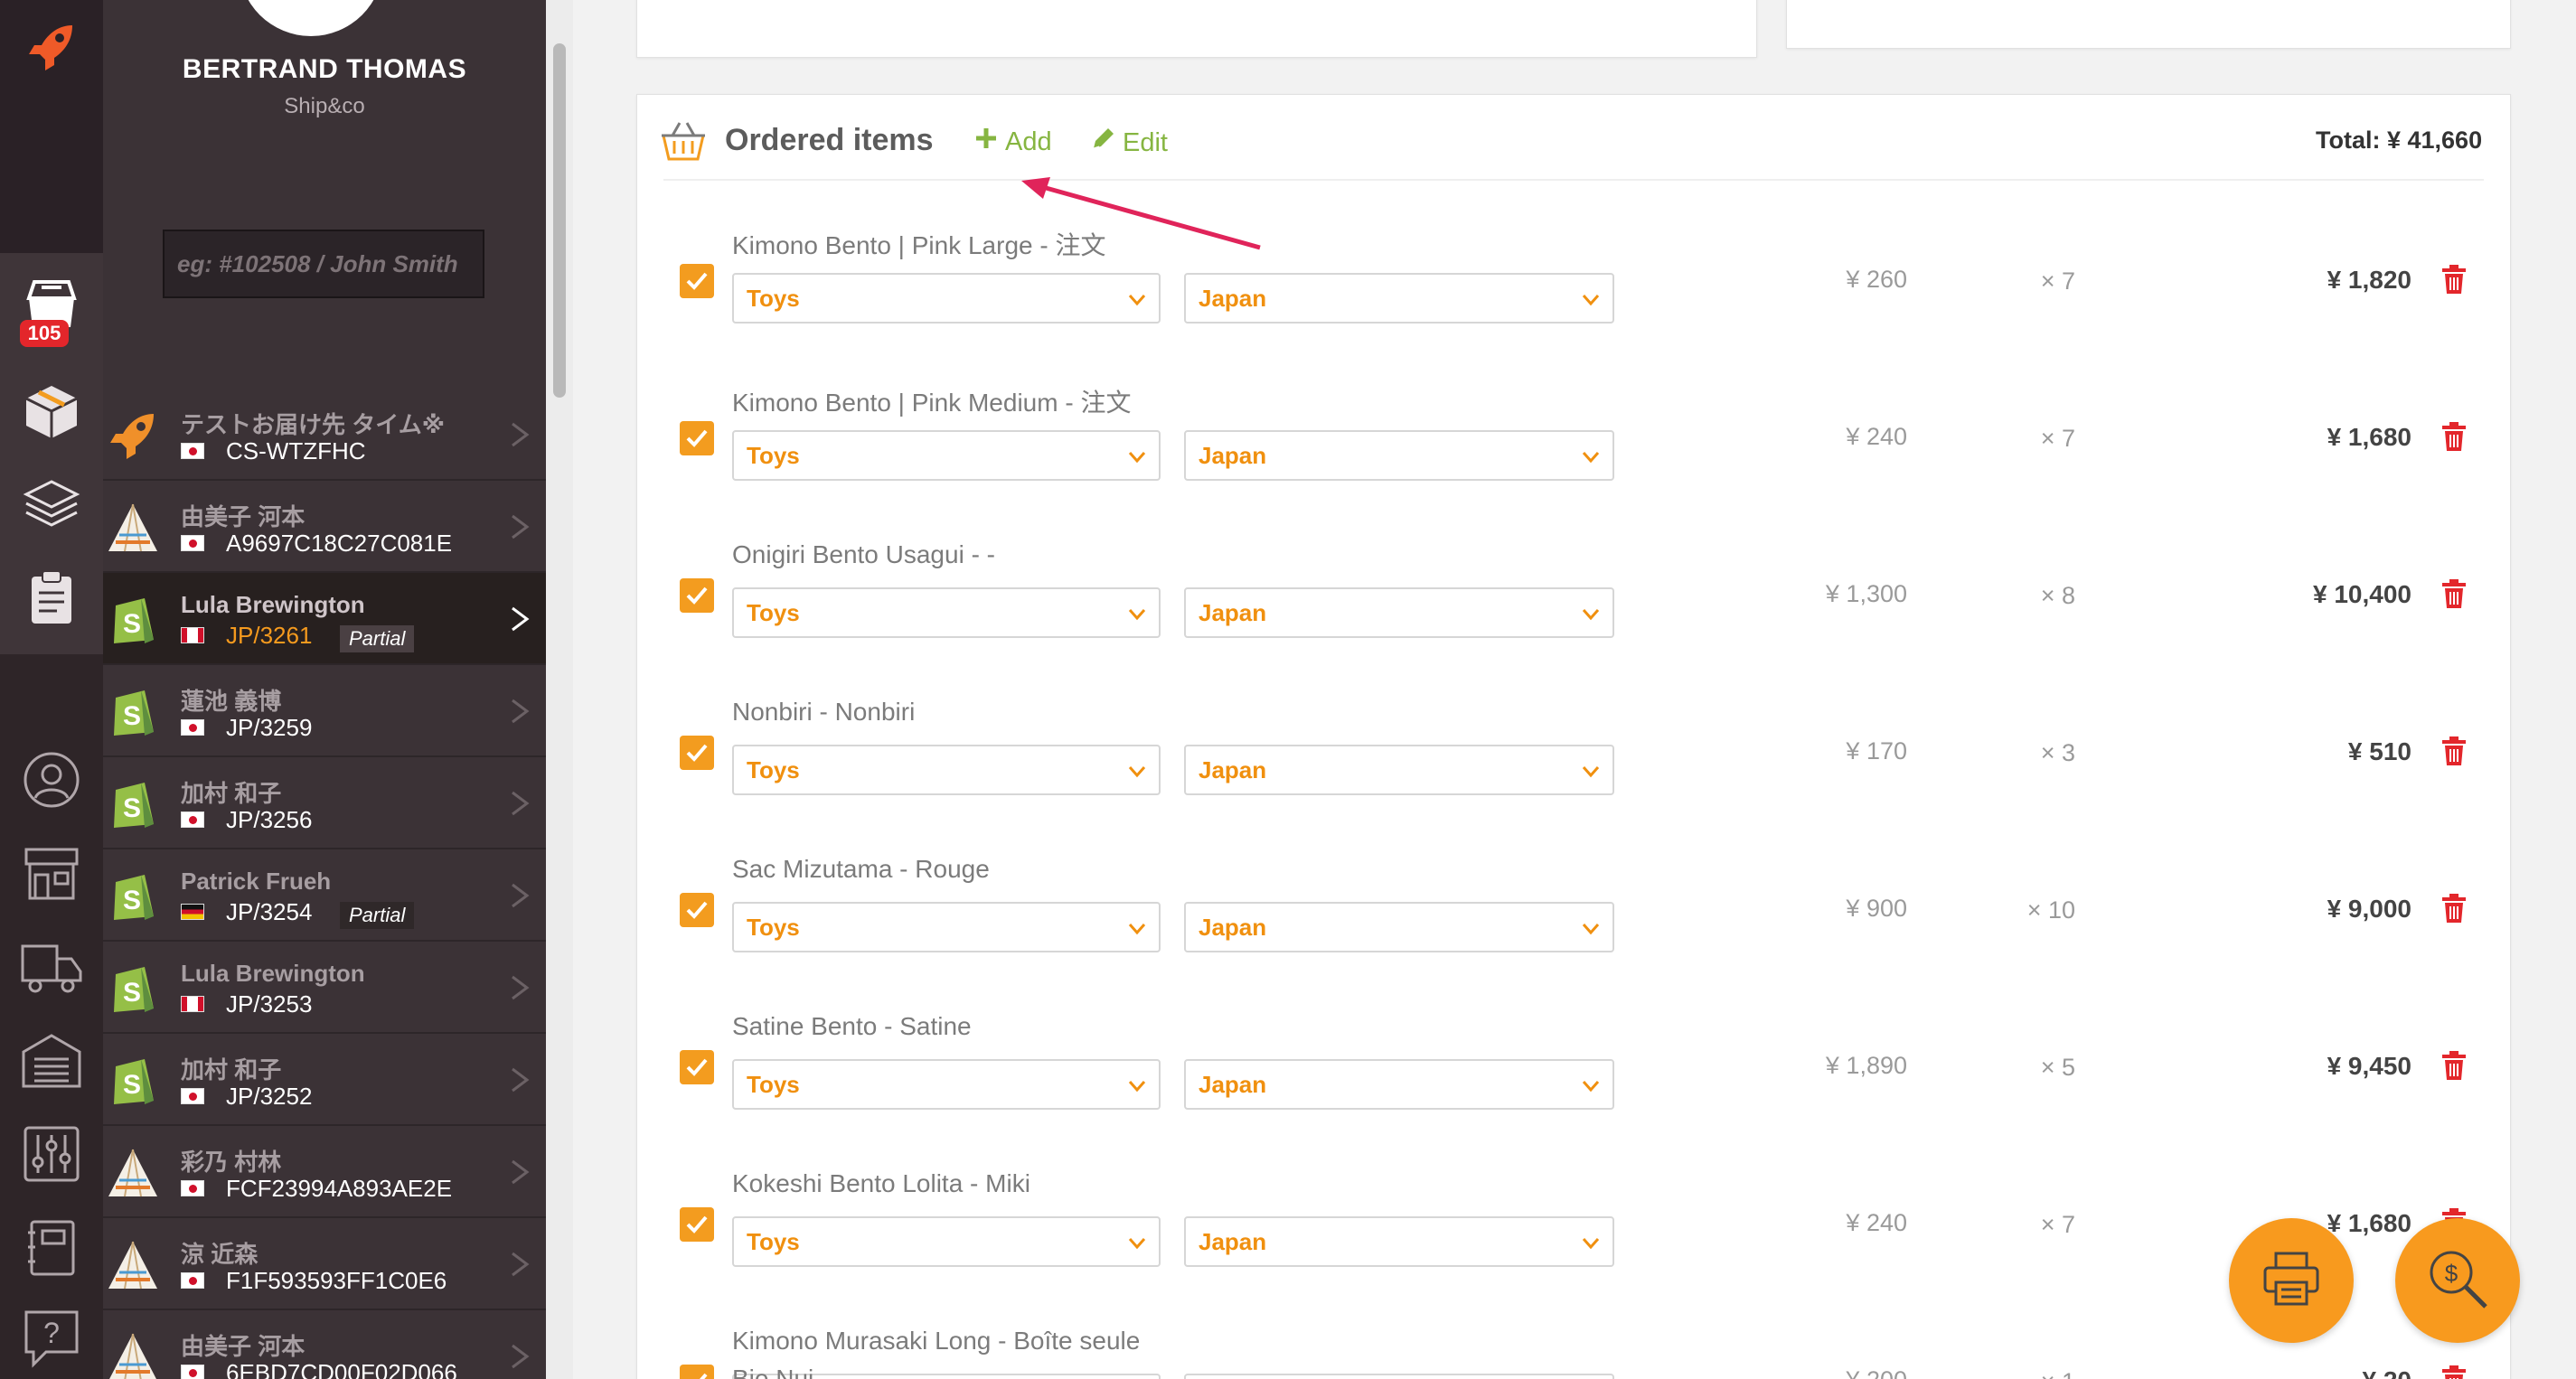 The height and width of the screenshot is (1379, 2576). What do you see at coordinates (270, 1096) in the screenshot?
I see `order-id: JP/3252` at bounding box center [270, 1096].